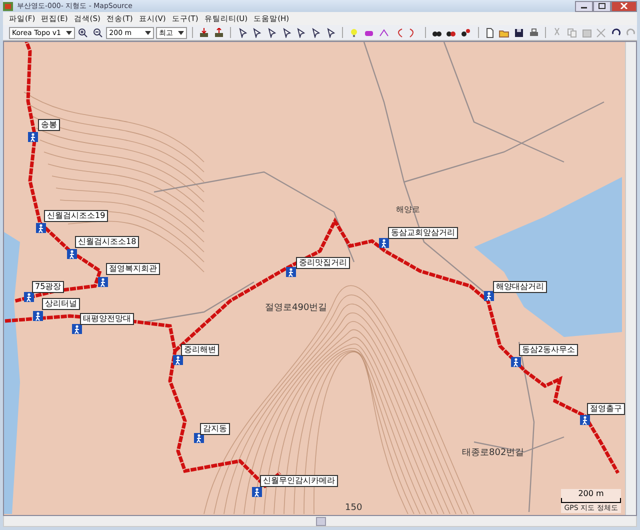  Describe the element at coordinates (83, 32) in the screenshot. I see `zoom-in-icon` at that location.